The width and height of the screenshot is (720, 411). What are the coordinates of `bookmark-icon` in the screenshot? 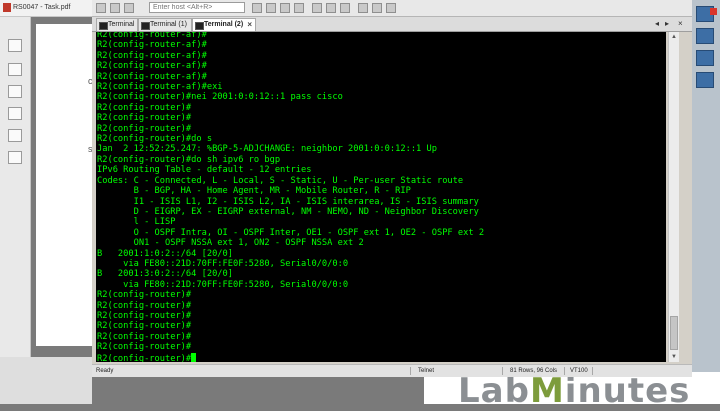 It's located at (15, 69).